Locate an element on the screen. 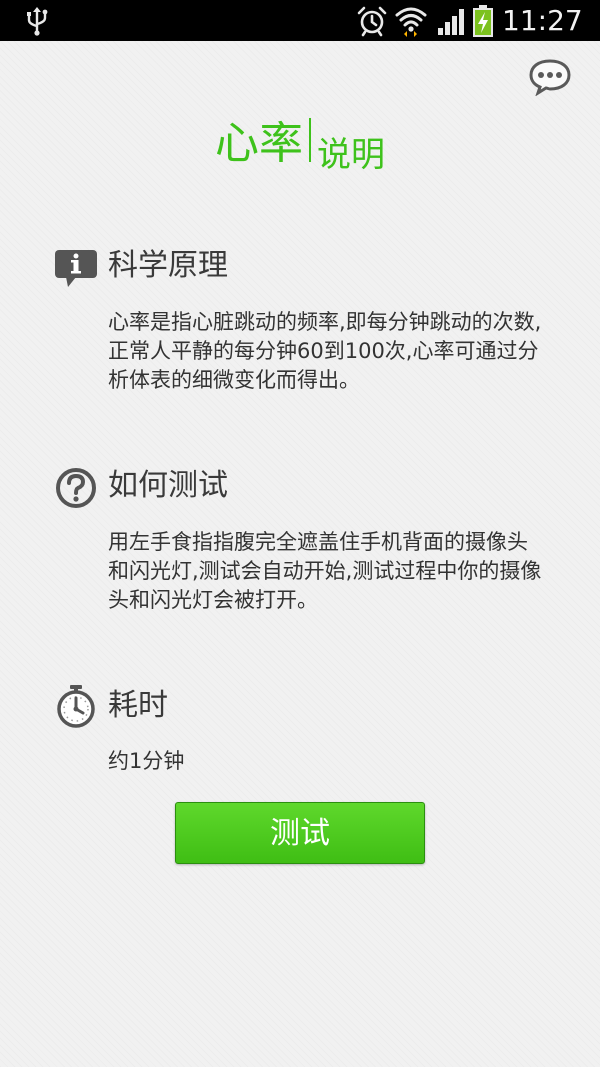  status-time: 11:27 is located at coordinates (542, 20).